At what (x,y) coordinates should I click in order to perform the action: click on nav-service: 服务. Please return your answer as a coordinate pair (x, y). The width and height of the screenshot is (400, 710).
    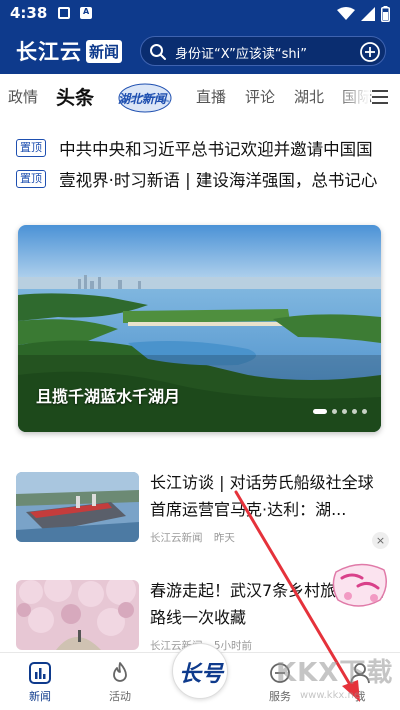
    Looking at the image, I should click on (280, 682).